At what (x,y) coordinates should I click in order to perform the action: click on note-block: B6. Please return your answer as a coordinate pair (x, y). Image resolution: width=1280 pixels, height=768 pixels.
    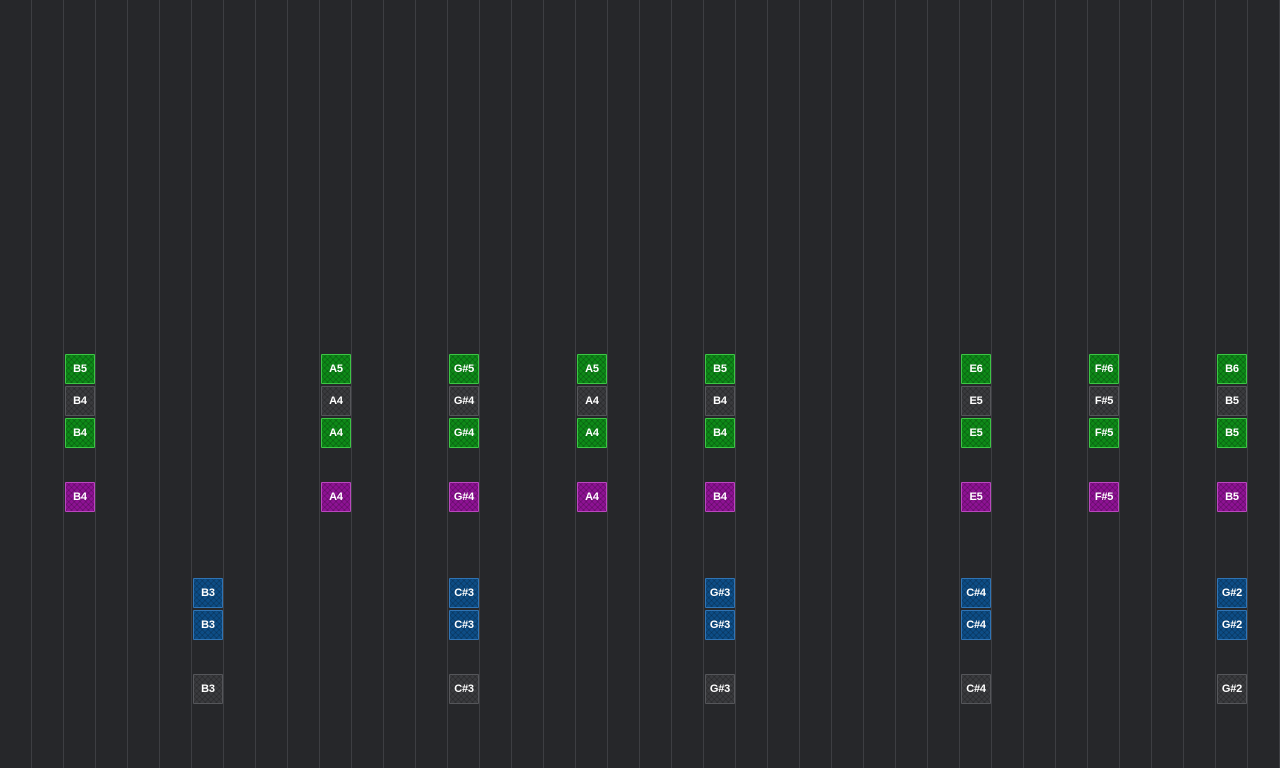
    Looking at the image, I should click on (1232, 369).